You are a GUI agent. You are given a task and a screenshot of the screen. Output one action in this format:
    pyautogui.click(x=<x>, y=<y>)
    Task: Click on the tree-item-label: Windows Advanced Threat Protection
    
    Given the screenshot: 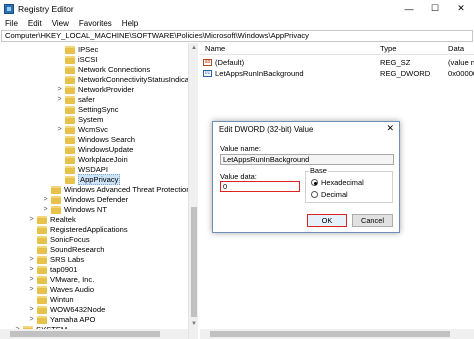 What is the action you would take?
    pyautogui.click(x=127, y=189)
    